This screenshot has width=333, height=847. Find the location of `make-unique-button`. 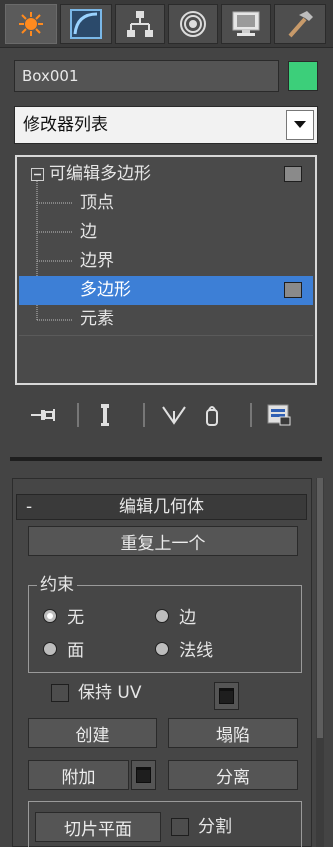

make-unique-button is located at coordinates (174, 415).